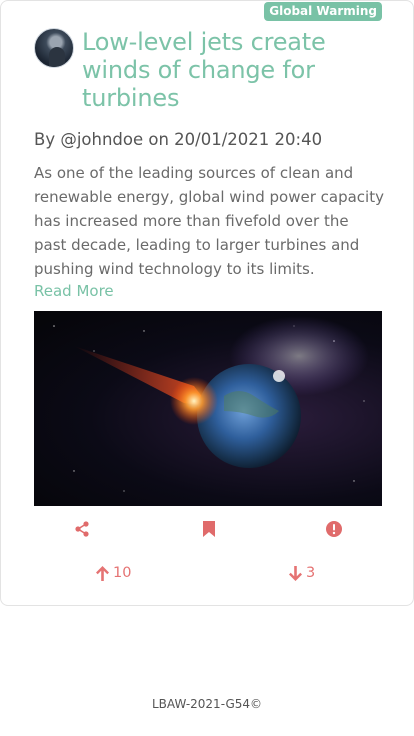  I want to click on downvote-count: 3, so click(311, 573).